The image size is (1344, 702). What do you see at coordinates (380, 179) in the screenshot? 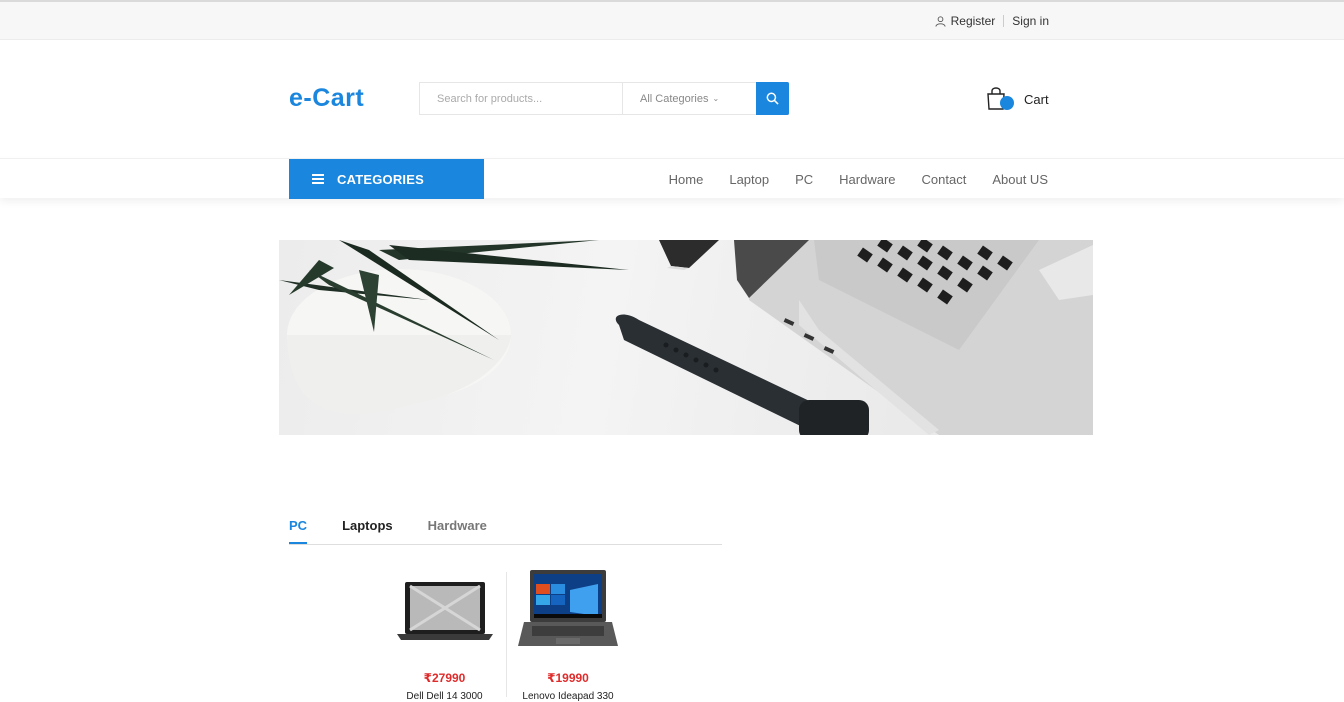
I see `categories-label: CATEGORIES` at bounding box center [380, 179].